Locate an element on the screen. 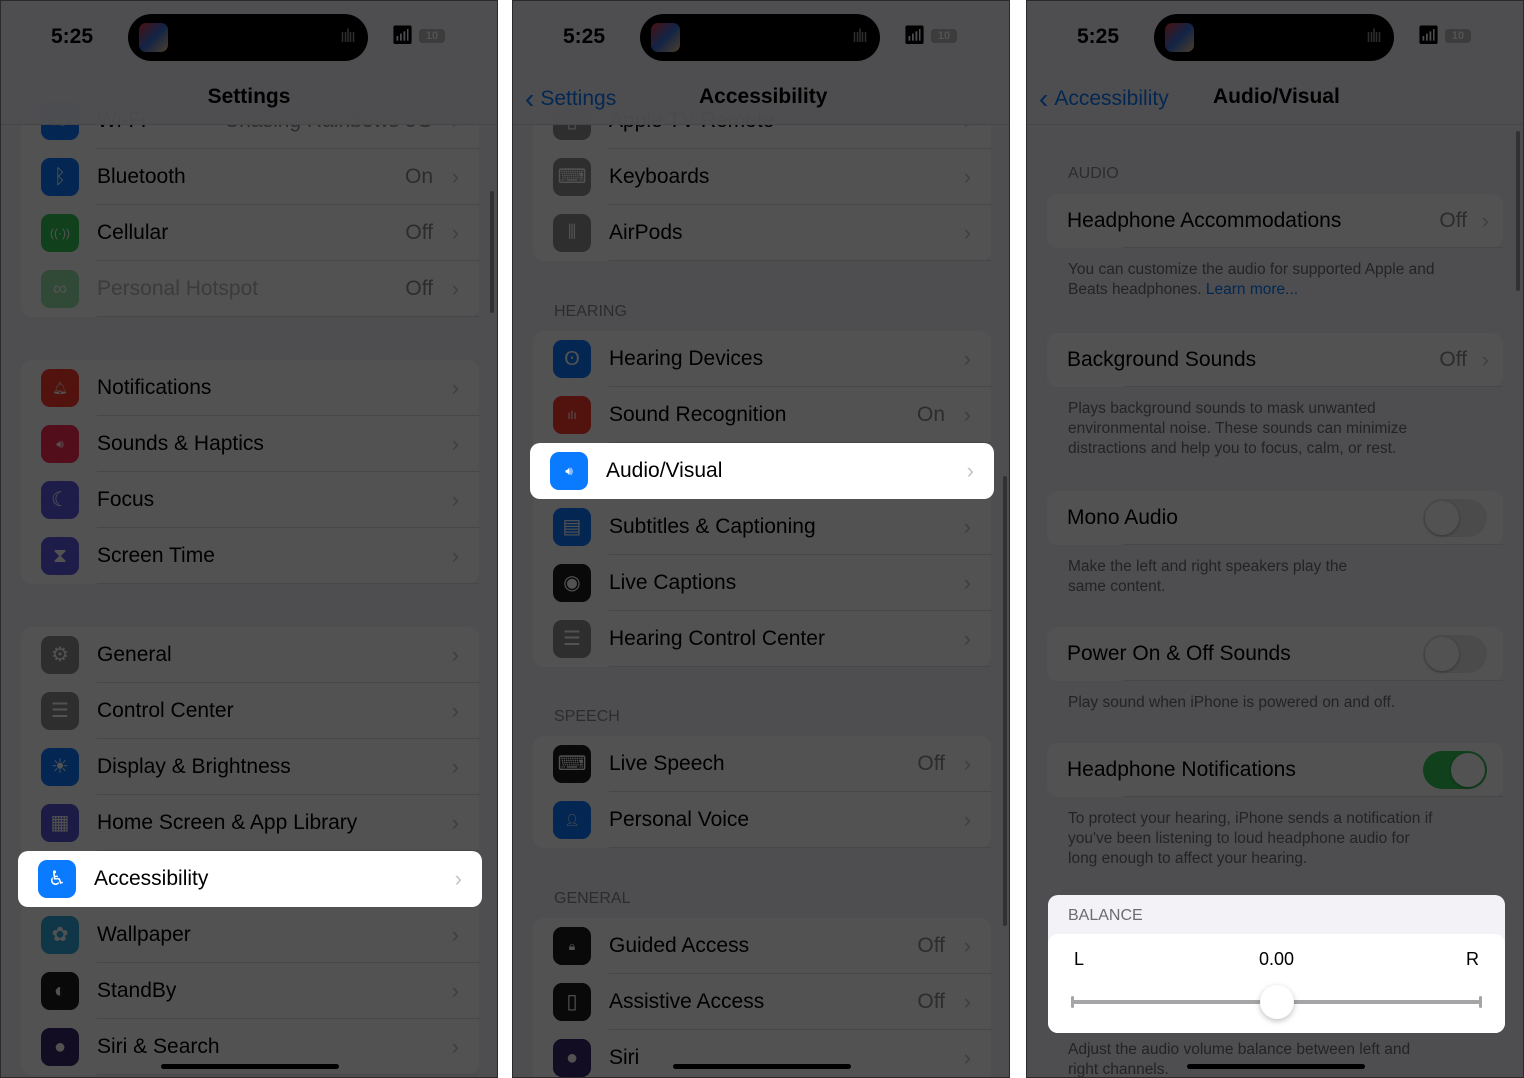 The image size is (1524, 1078). row-label: Siri is located at coordinates (624, 1057).